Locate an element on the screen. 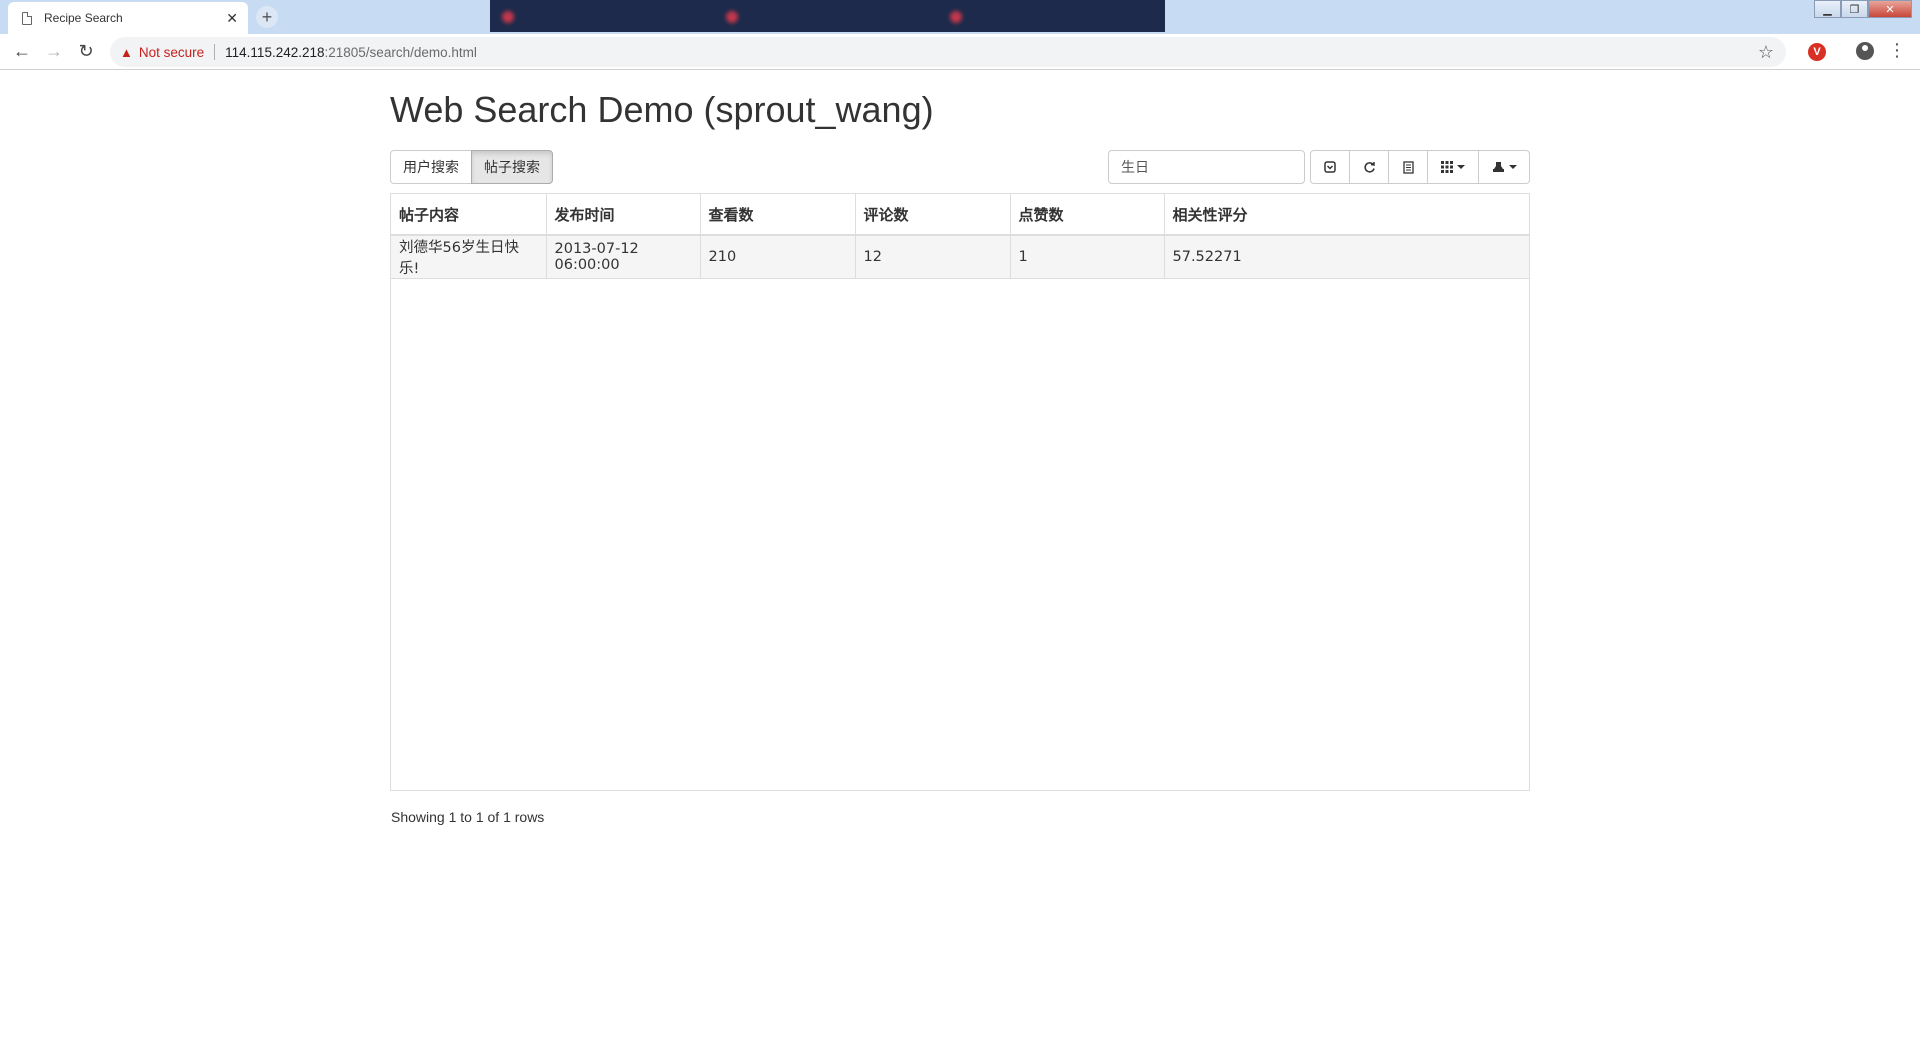 This screenshot has width=1920, height=1040. search-mode-group: 用户搜索 帖子搜索 is located at coordinates (471, 167).